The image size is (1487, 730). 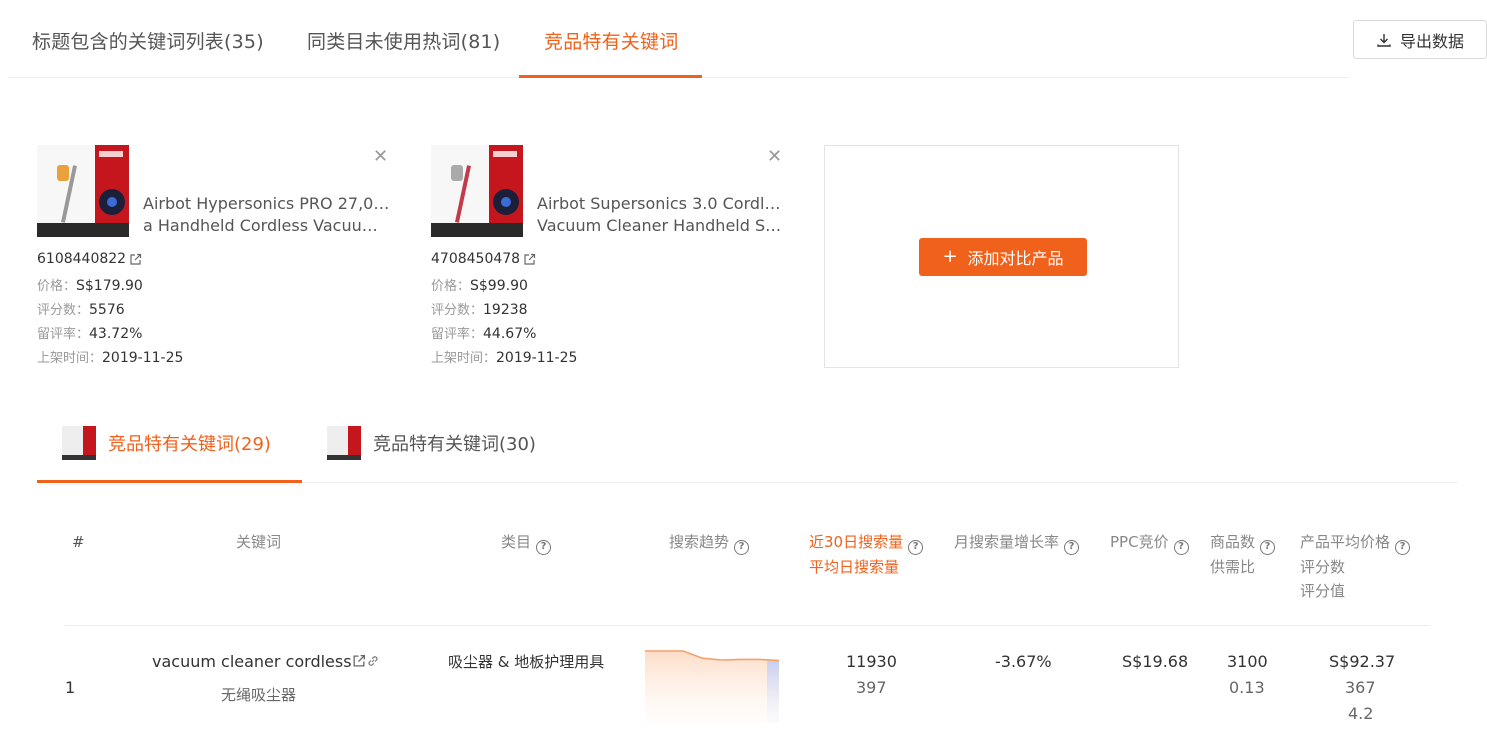 I want to click on col-category: 类目?, so click(x=526, y=542).